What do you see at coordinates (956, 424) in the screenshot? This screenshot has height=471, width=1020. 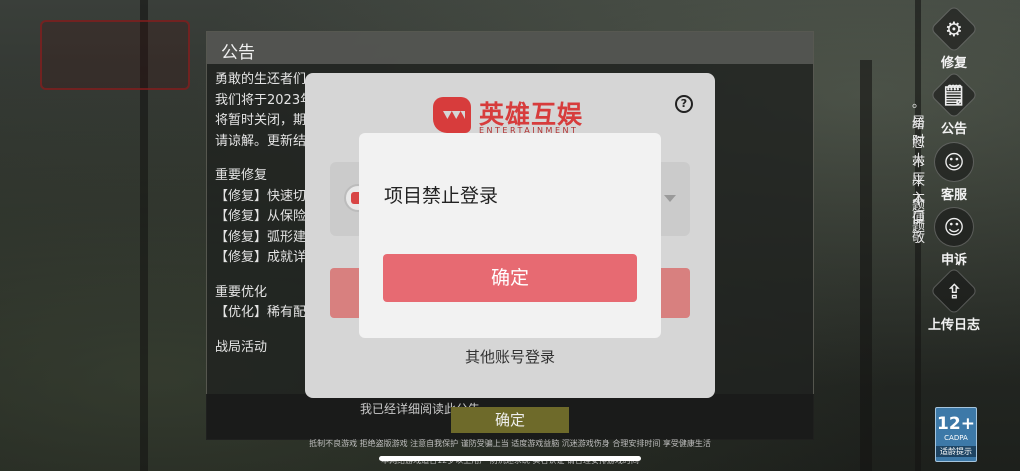 I see `age-rating: 12+` at bounding box center [956, 424].